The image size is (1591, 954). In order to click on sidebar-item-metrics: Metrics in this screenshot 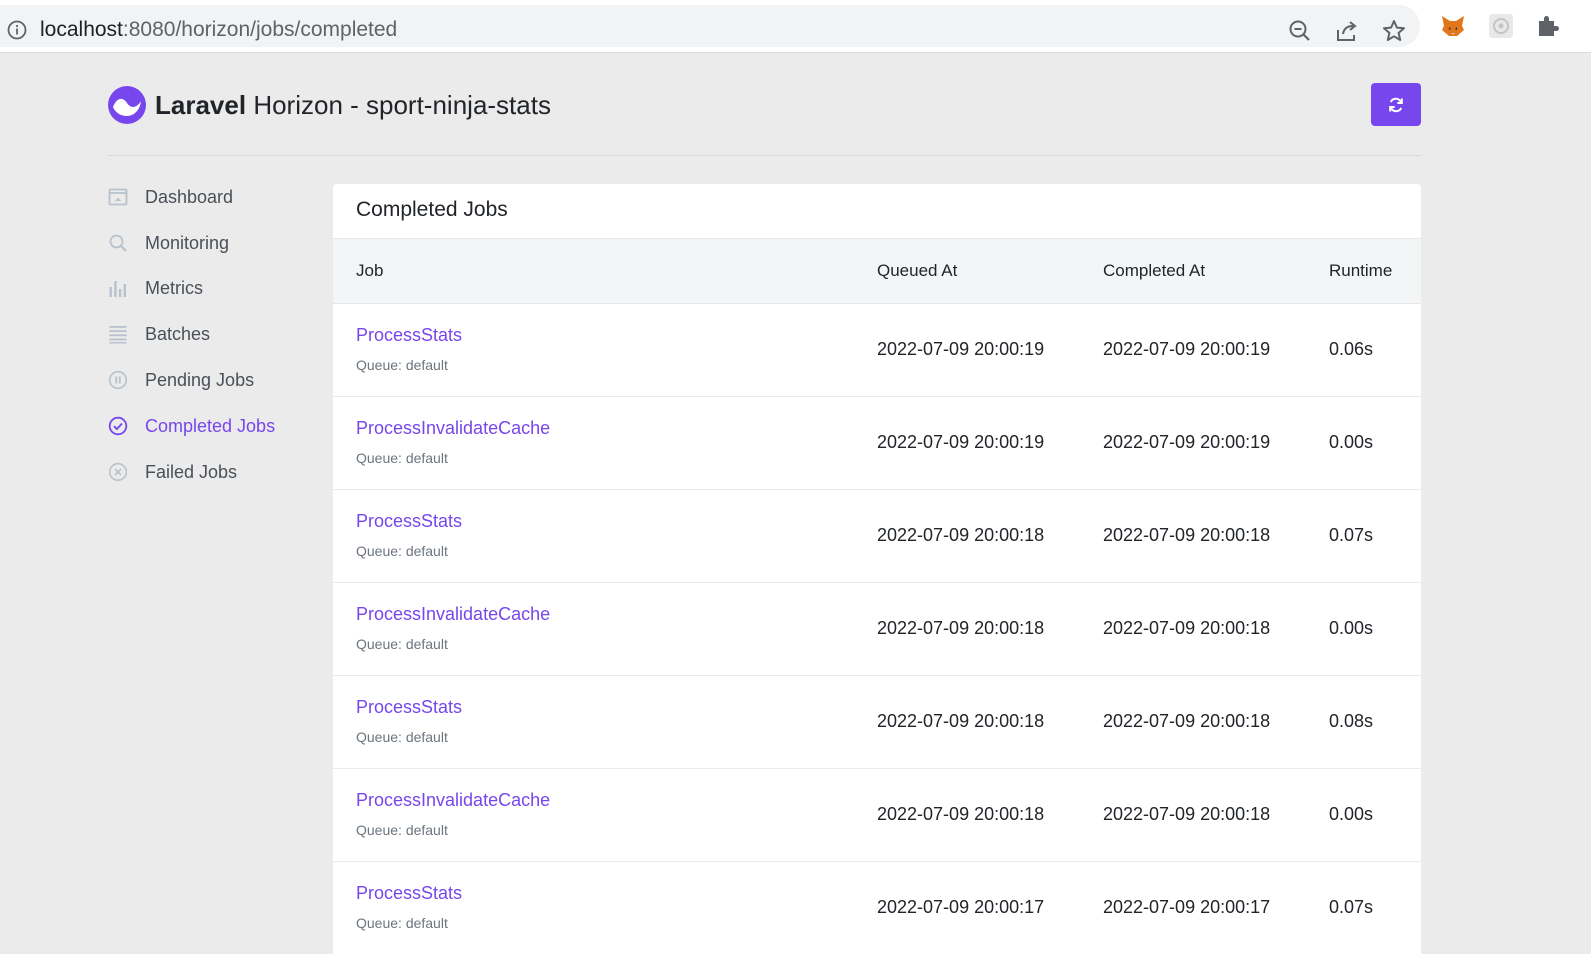, I will do `click(208, 288)`.